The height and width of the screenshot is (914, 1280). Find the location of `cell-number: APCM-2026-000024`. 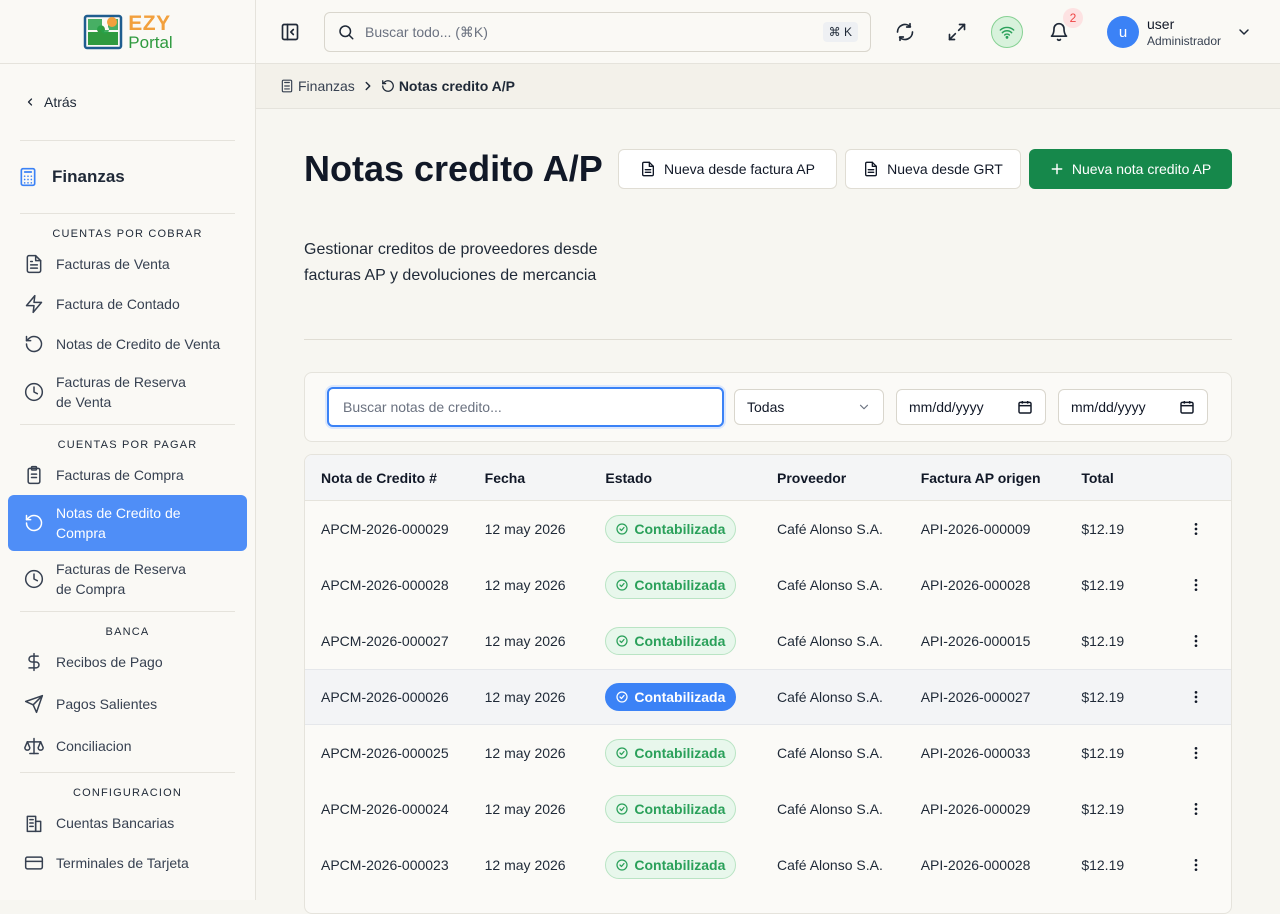

cell-number: APCM-2026-000024 is located at coordinates (385, 809).